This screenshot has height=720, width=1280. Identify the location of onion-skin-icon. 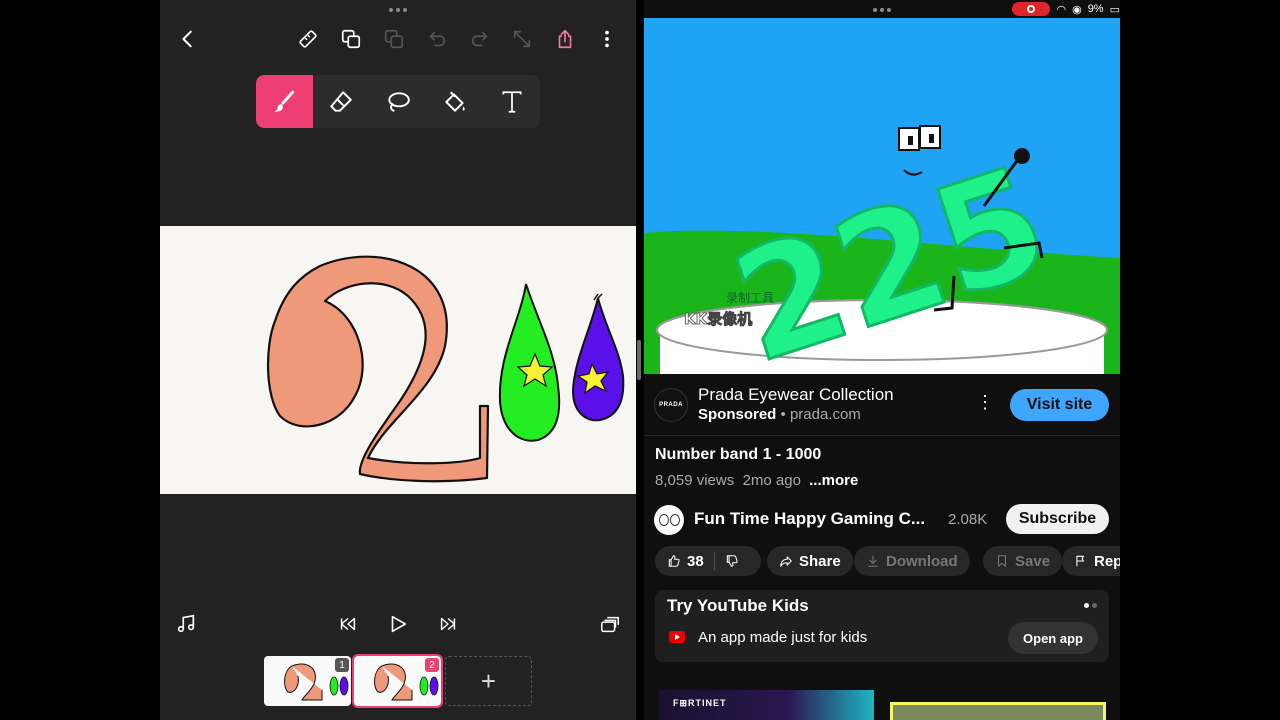
(610, 624).